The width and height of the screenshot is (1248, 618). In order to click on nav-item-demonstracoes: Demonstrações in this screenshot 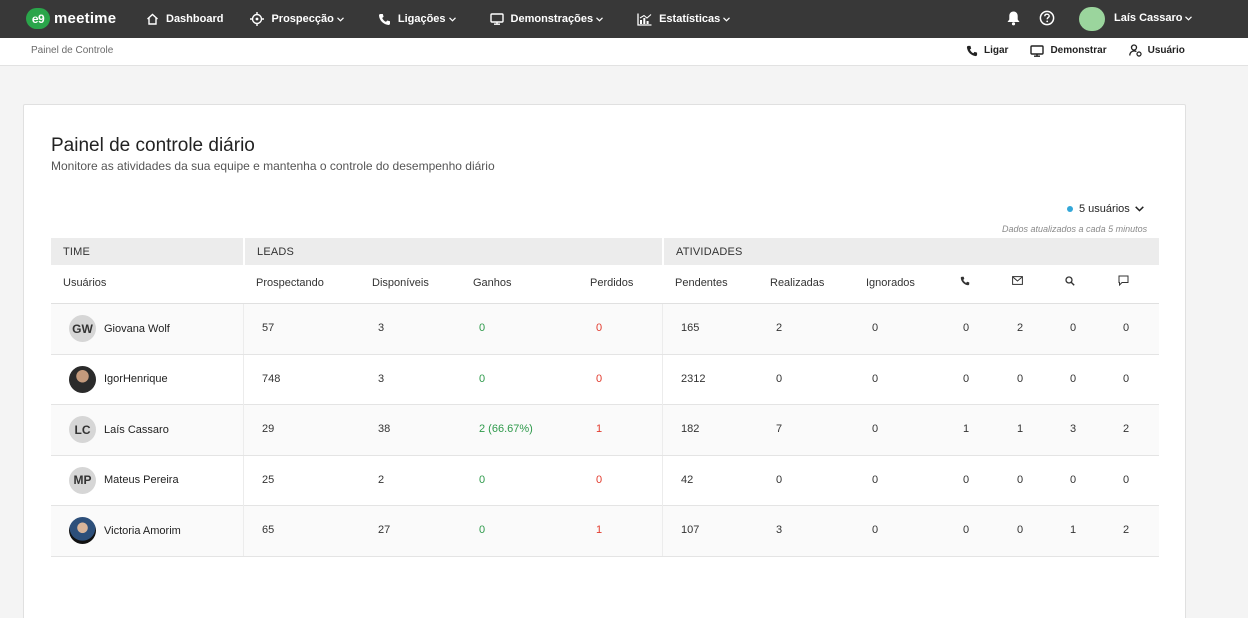, I will do `click(550, 19)`.